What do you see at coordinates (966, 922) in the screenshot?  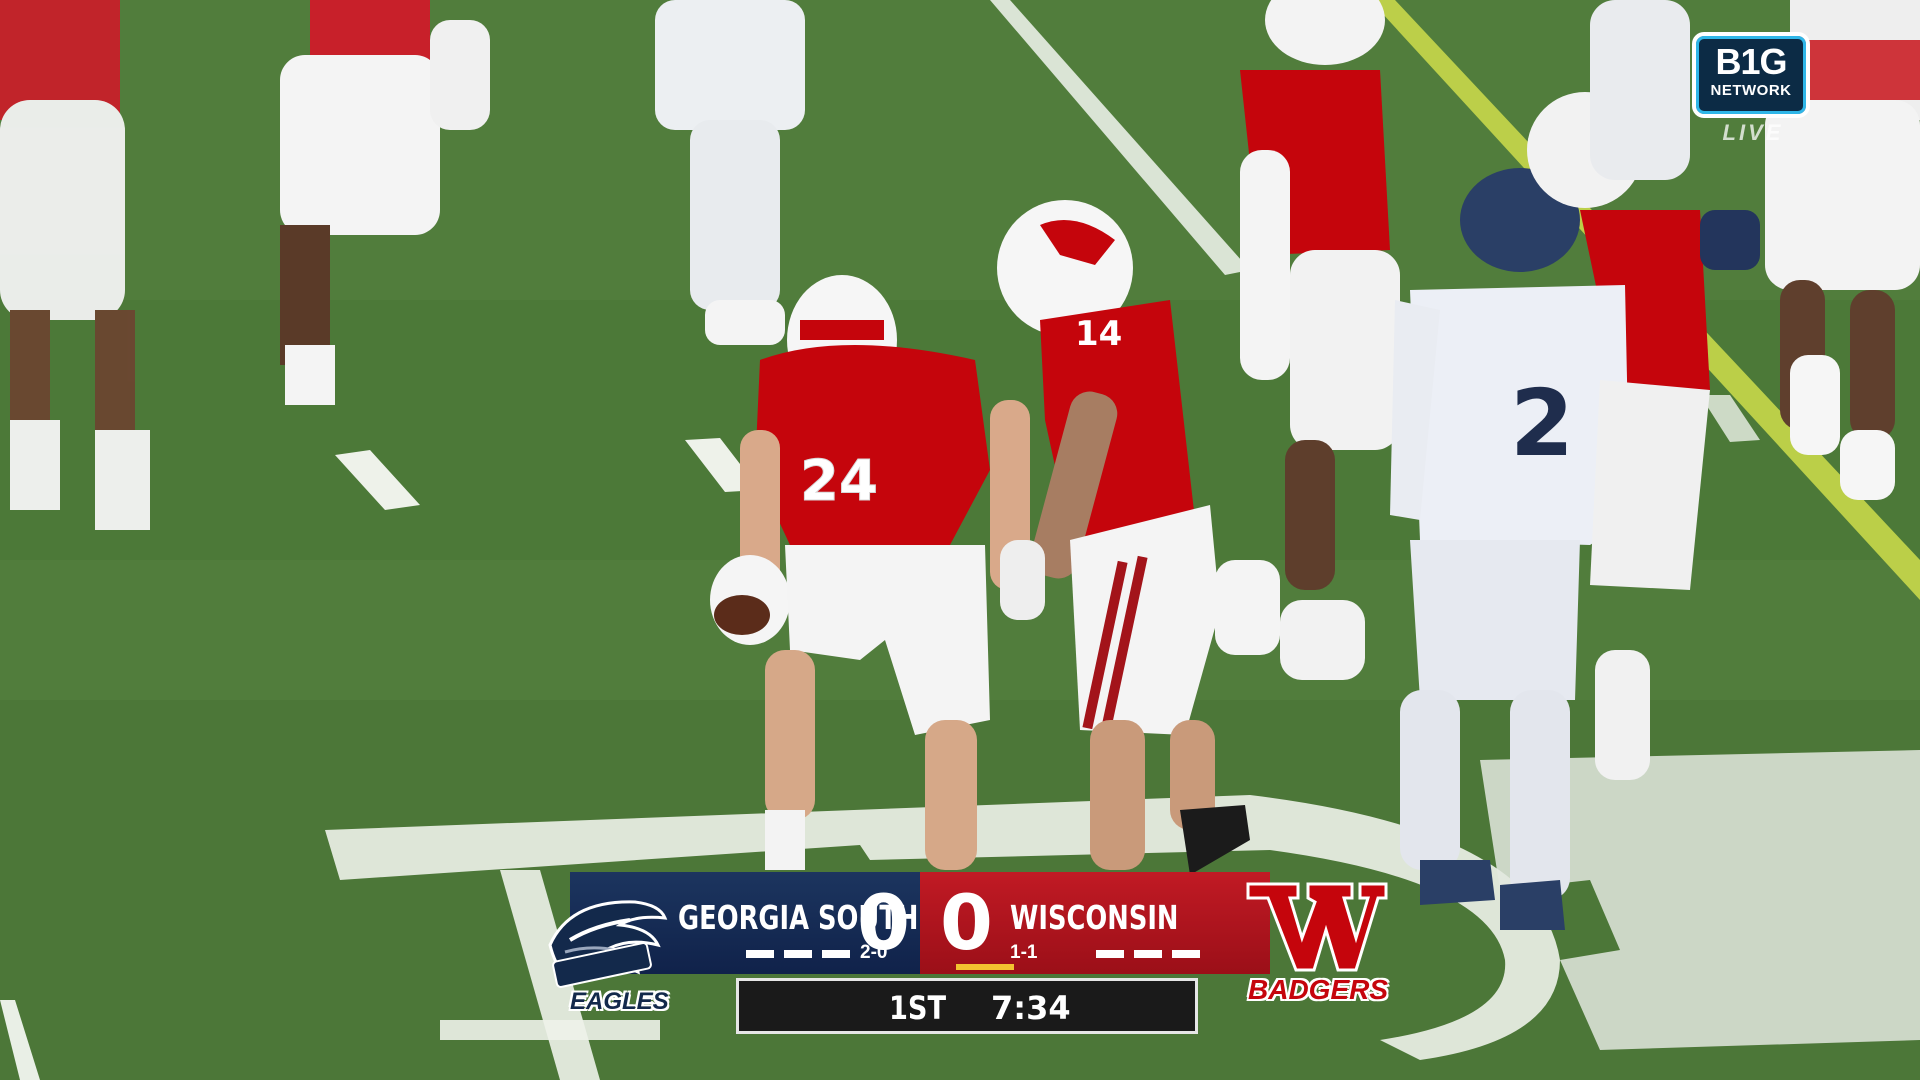 I see `home-team-score: 0` at bounding box center [966, 922].